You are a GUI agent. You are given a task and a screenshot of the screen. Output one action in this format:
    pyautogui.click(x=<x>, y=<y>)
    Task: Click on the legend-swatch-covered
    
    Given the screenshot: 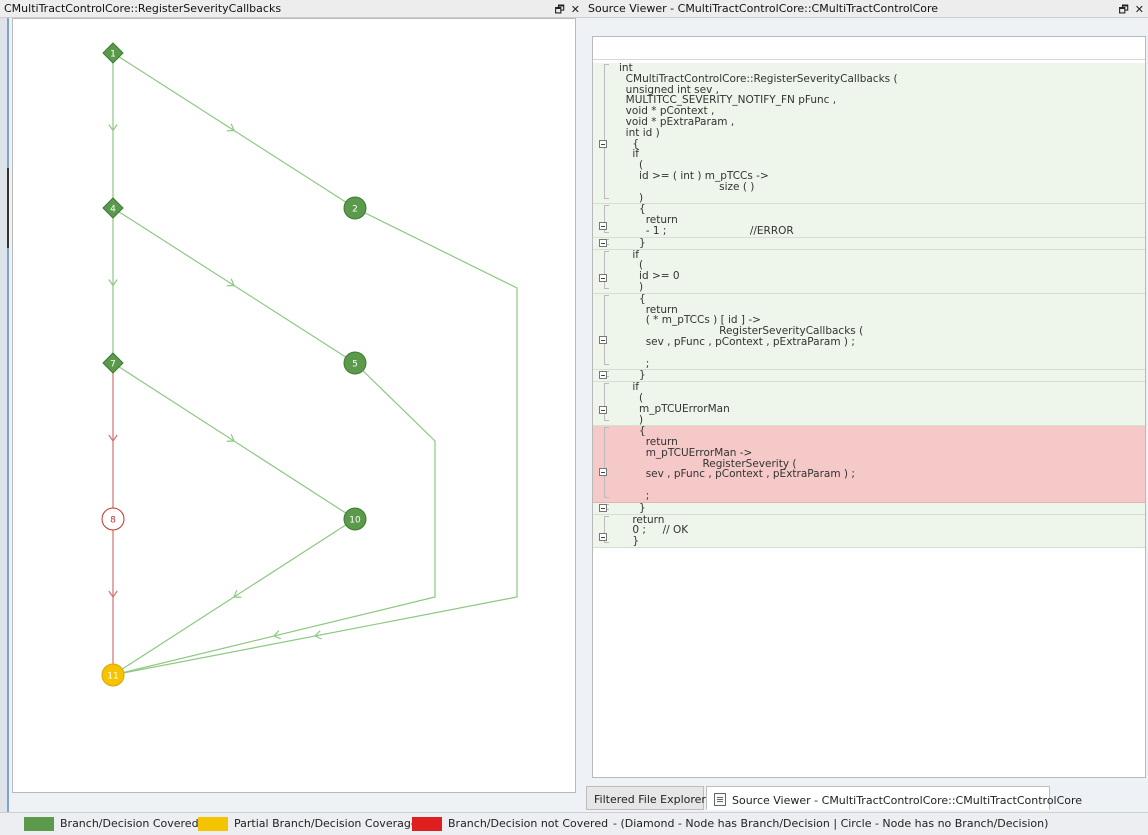 What is the action you would take?
    pyautogui.click(x=39, y=824)
    